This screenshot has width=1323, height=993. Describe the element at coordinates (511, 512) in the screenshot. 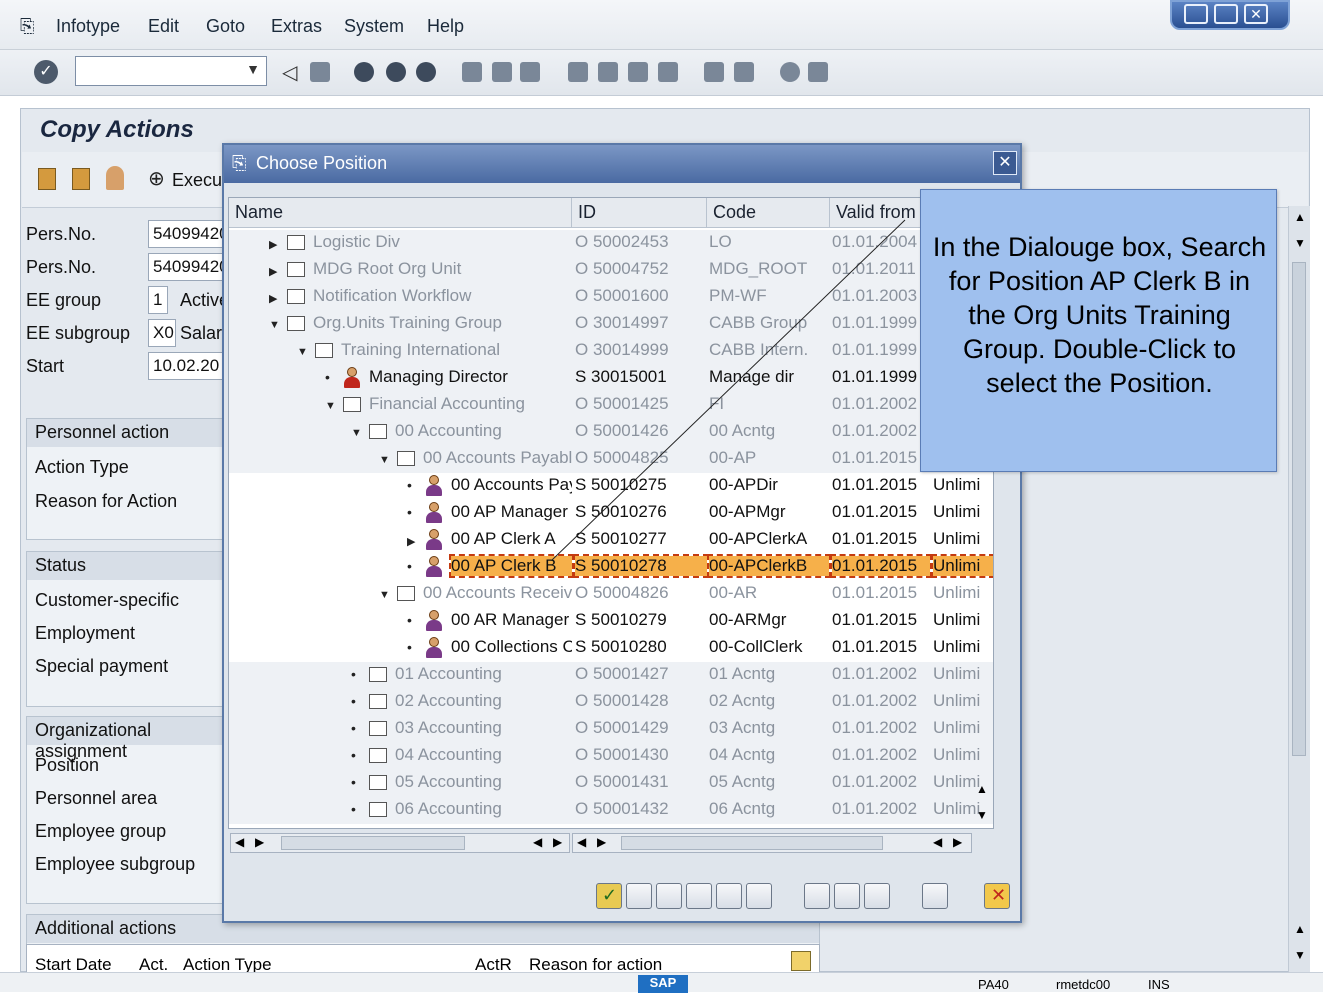

I see `node-name: 00 AP Manager` at that location.